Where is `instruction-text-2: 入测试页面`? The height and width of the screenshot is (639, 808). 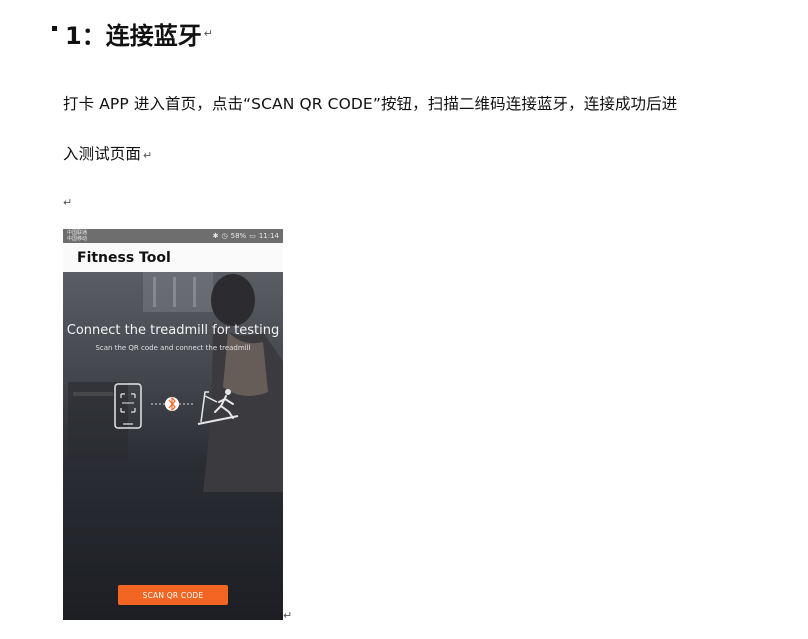 instruction-text-2: 入测试页面 is located at coordinates (102, 154).